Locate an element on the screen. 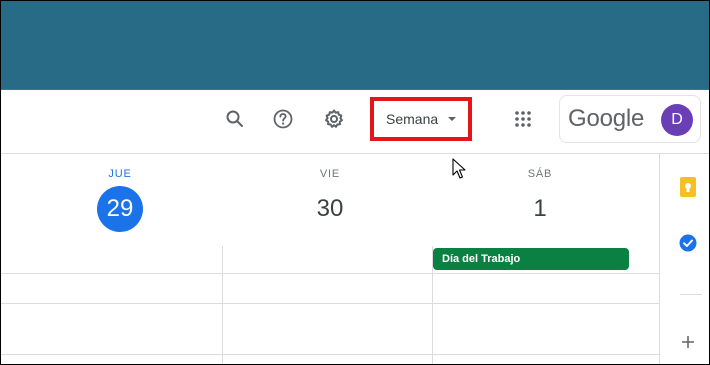 The height and width of the screenshot is (365, 710). view-selector-dropdown: Semana is located at coordinates (421, 119).